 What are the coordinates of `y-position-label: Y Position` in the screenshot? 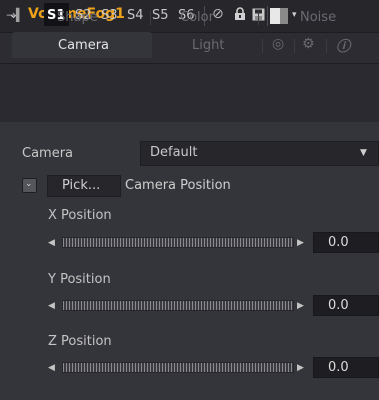 It's located at (79, 279).